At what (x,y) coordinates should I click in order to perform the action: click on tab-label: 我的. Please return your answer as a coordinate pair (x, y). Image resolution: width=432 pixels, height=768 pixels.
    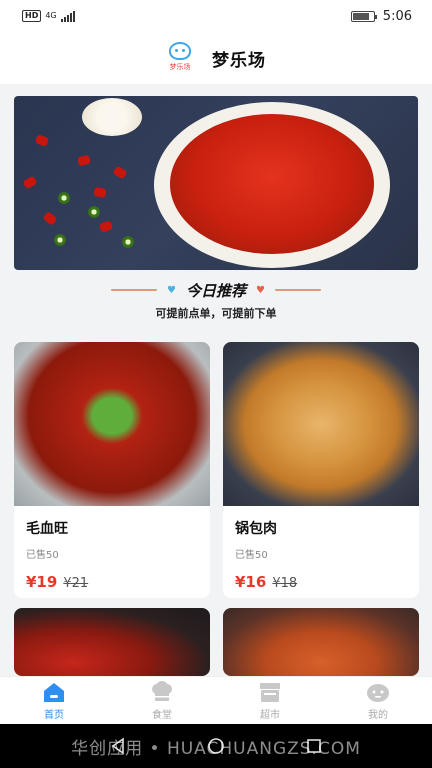
    Looking at the image, I should click on (378, 715).